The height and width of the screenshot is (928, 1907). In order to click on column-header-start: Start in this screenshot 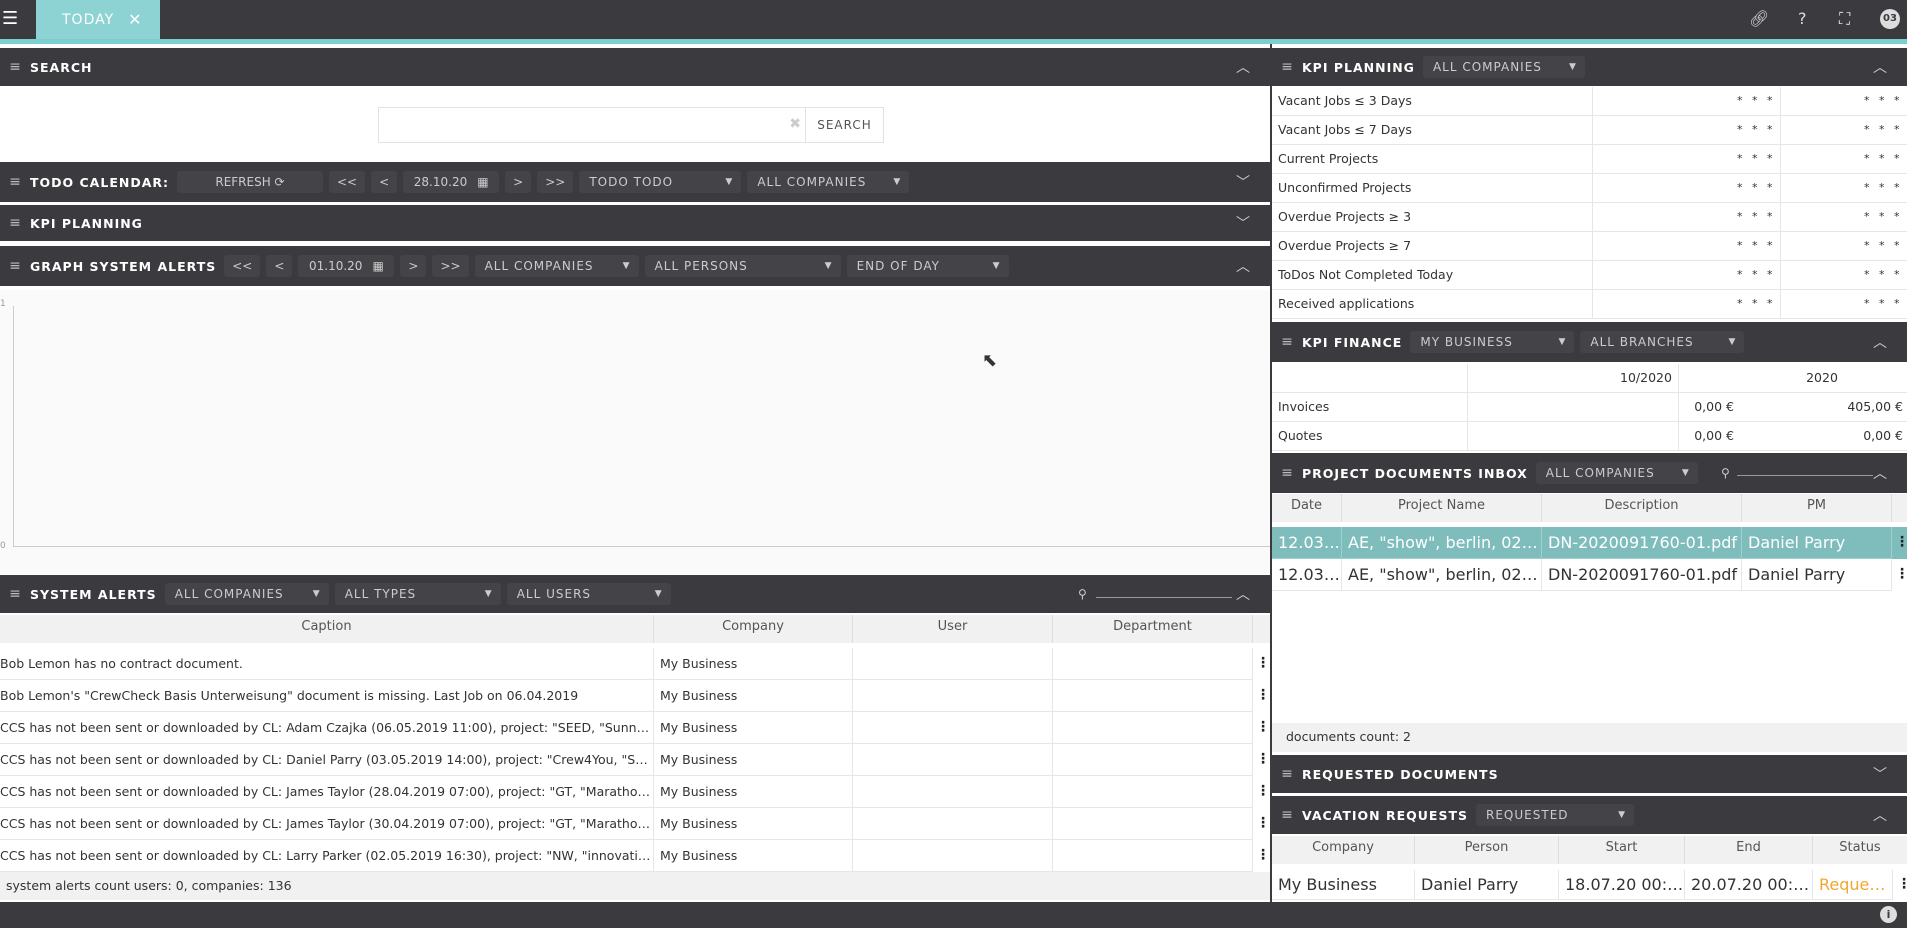, I will do `click(1622, 850)`.